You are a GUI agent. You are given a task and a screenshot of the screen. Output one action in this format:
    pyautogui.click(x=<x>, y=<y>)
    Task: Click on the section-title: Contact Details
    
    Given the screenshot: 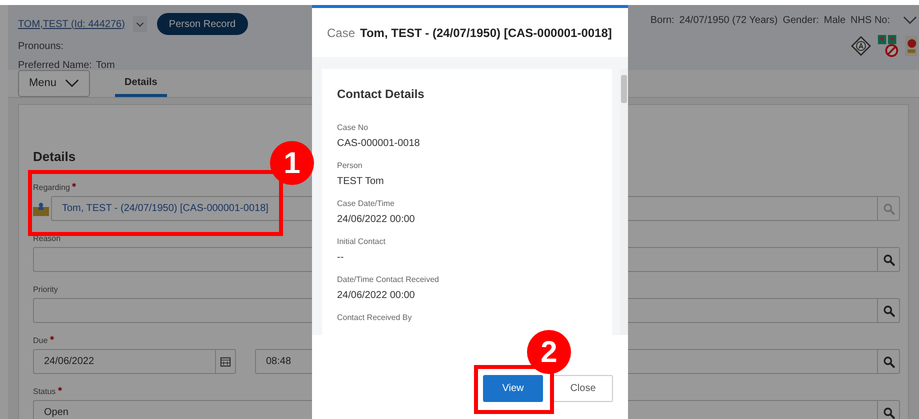 What is the action you would take?
    pyautogui.click(x=381, y=94)
    